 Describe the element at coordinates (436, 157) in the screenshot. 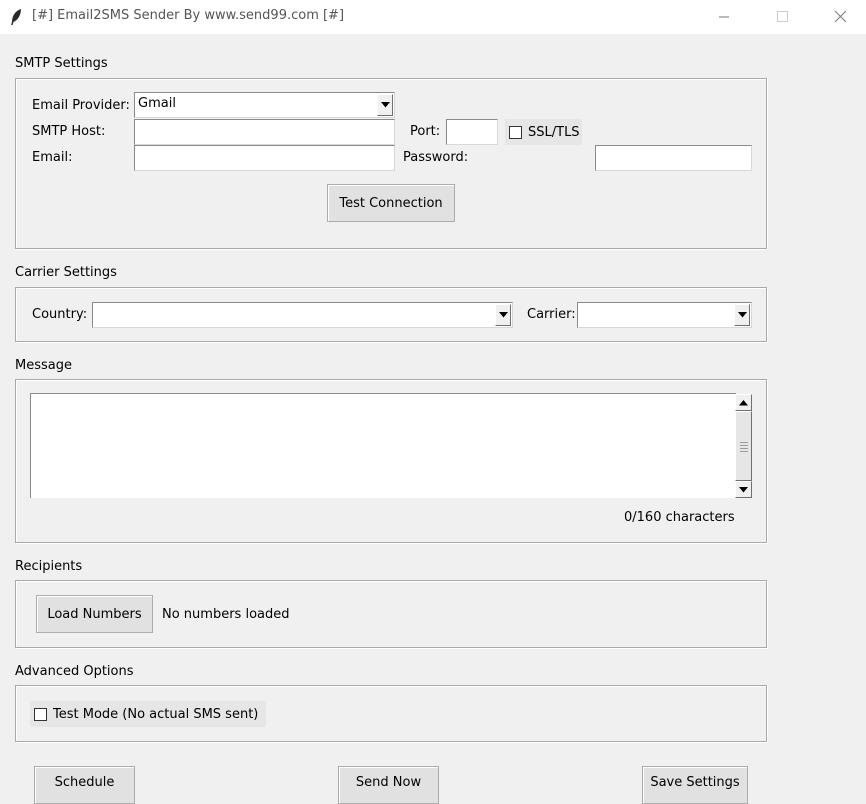

I see `password-label: Password:` at that location.